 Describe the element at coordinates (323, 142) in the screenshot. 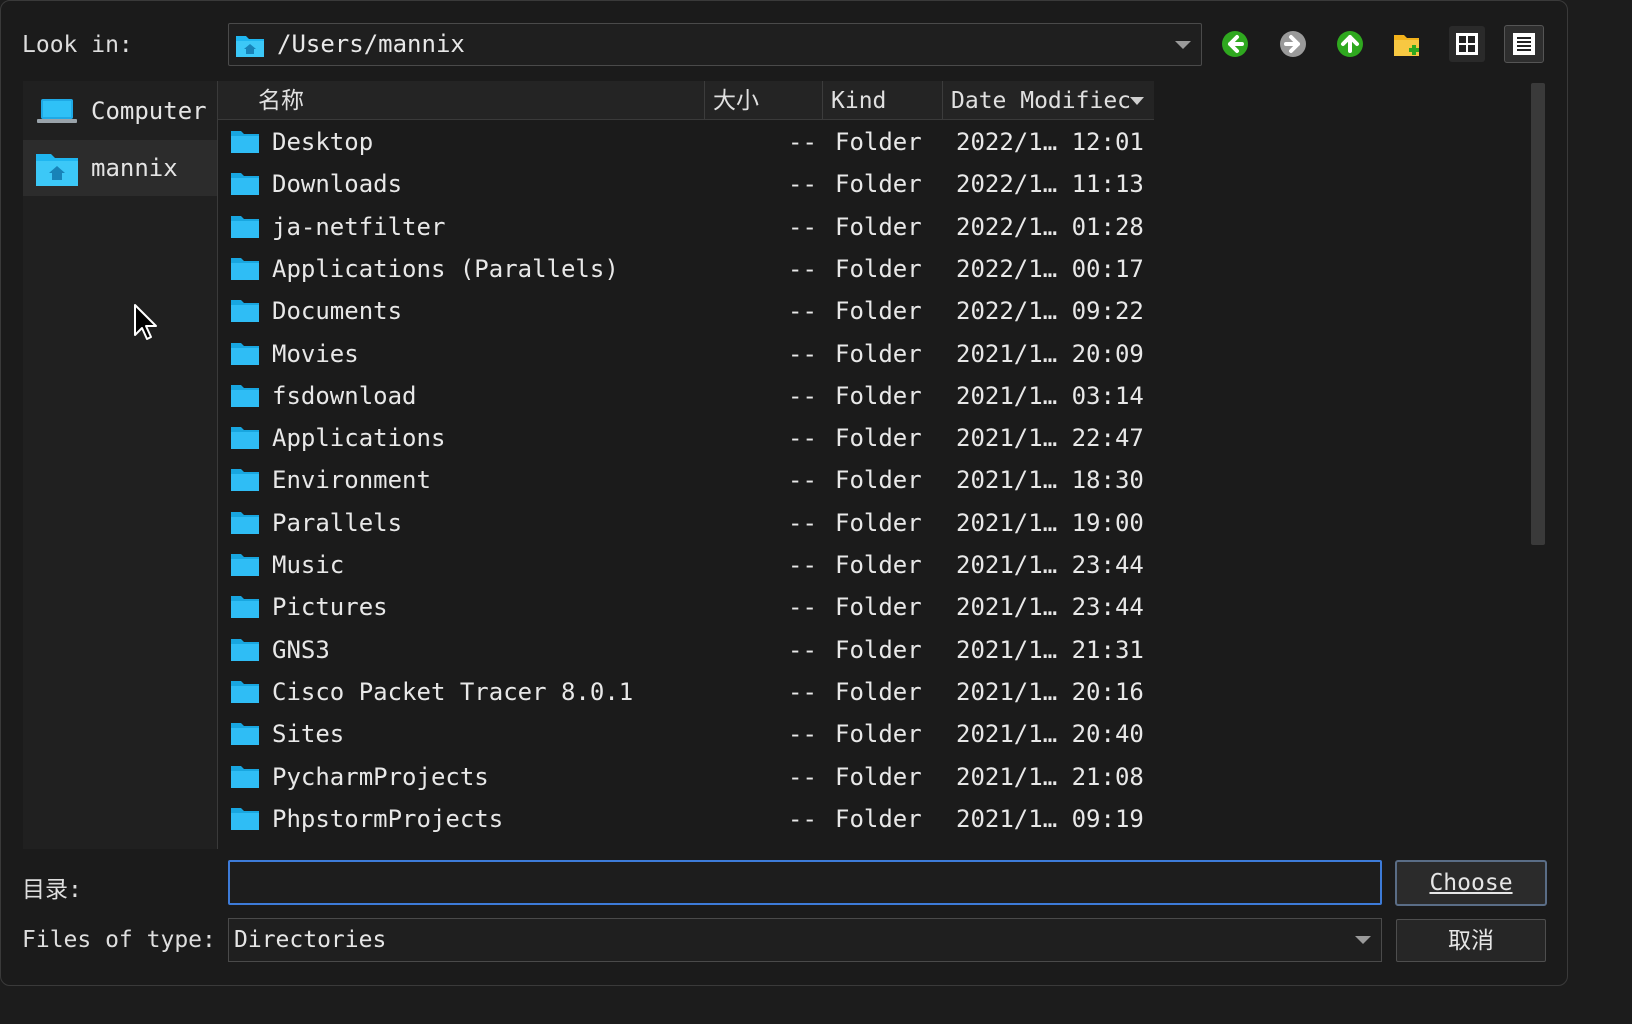

I see `file-name: Desktop` at that location.